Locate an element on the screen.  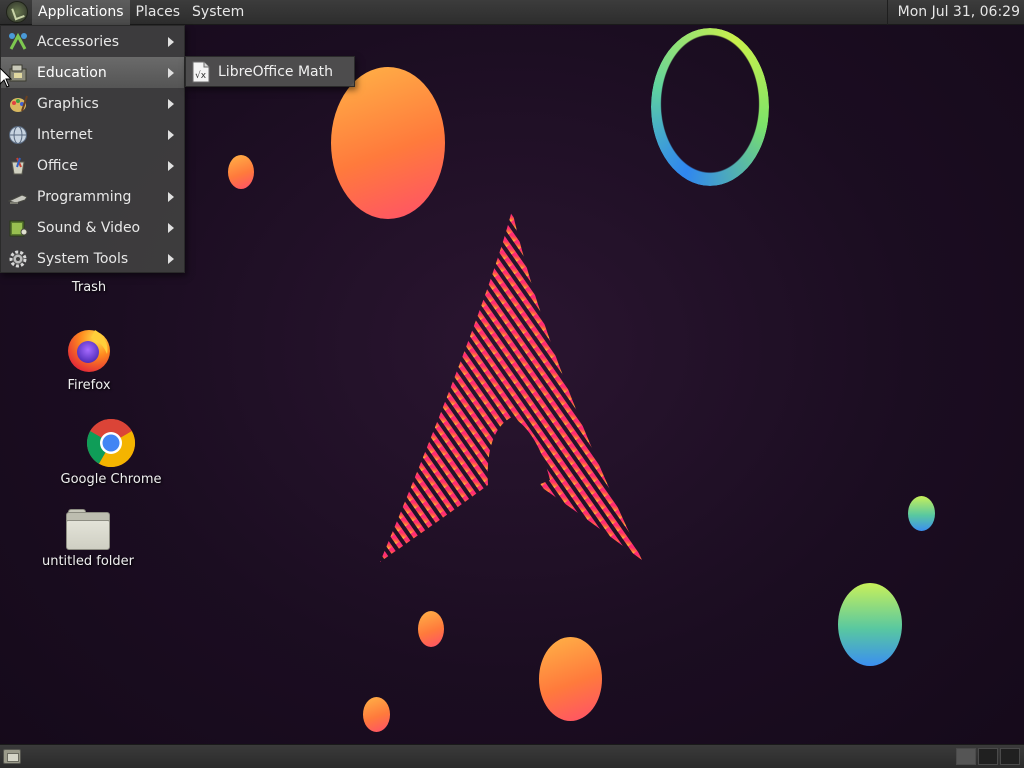
desktop-icon-label: untitled folder is located at coordinates (87, 561).